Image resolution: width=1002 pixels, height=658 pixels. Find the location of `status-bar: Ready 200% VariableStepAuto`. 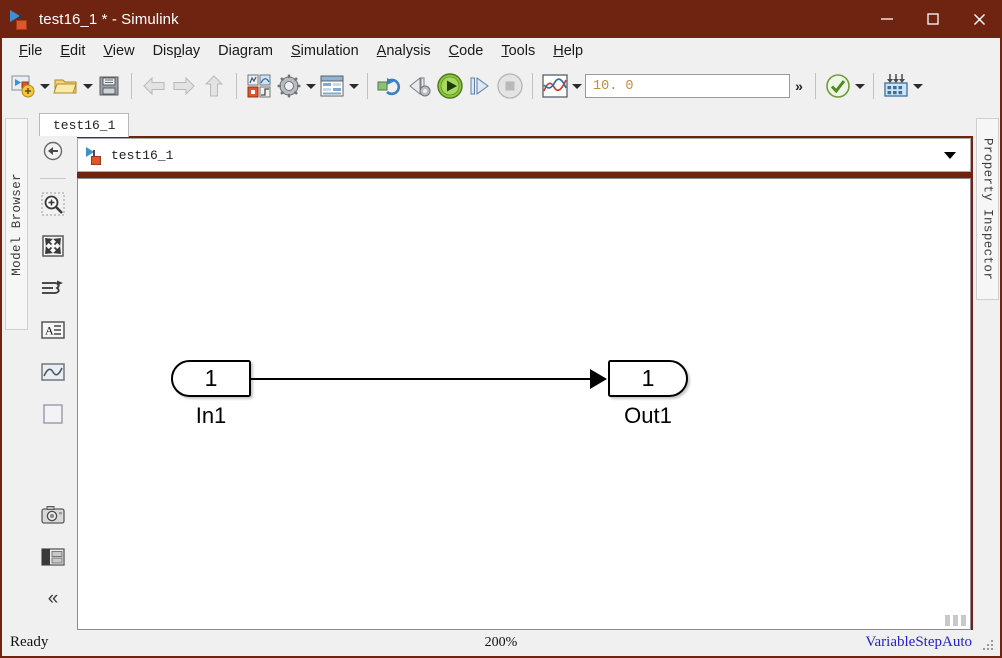

status-bar: Ready 200% VariableStepAuto is located at coordinates (501, 643).